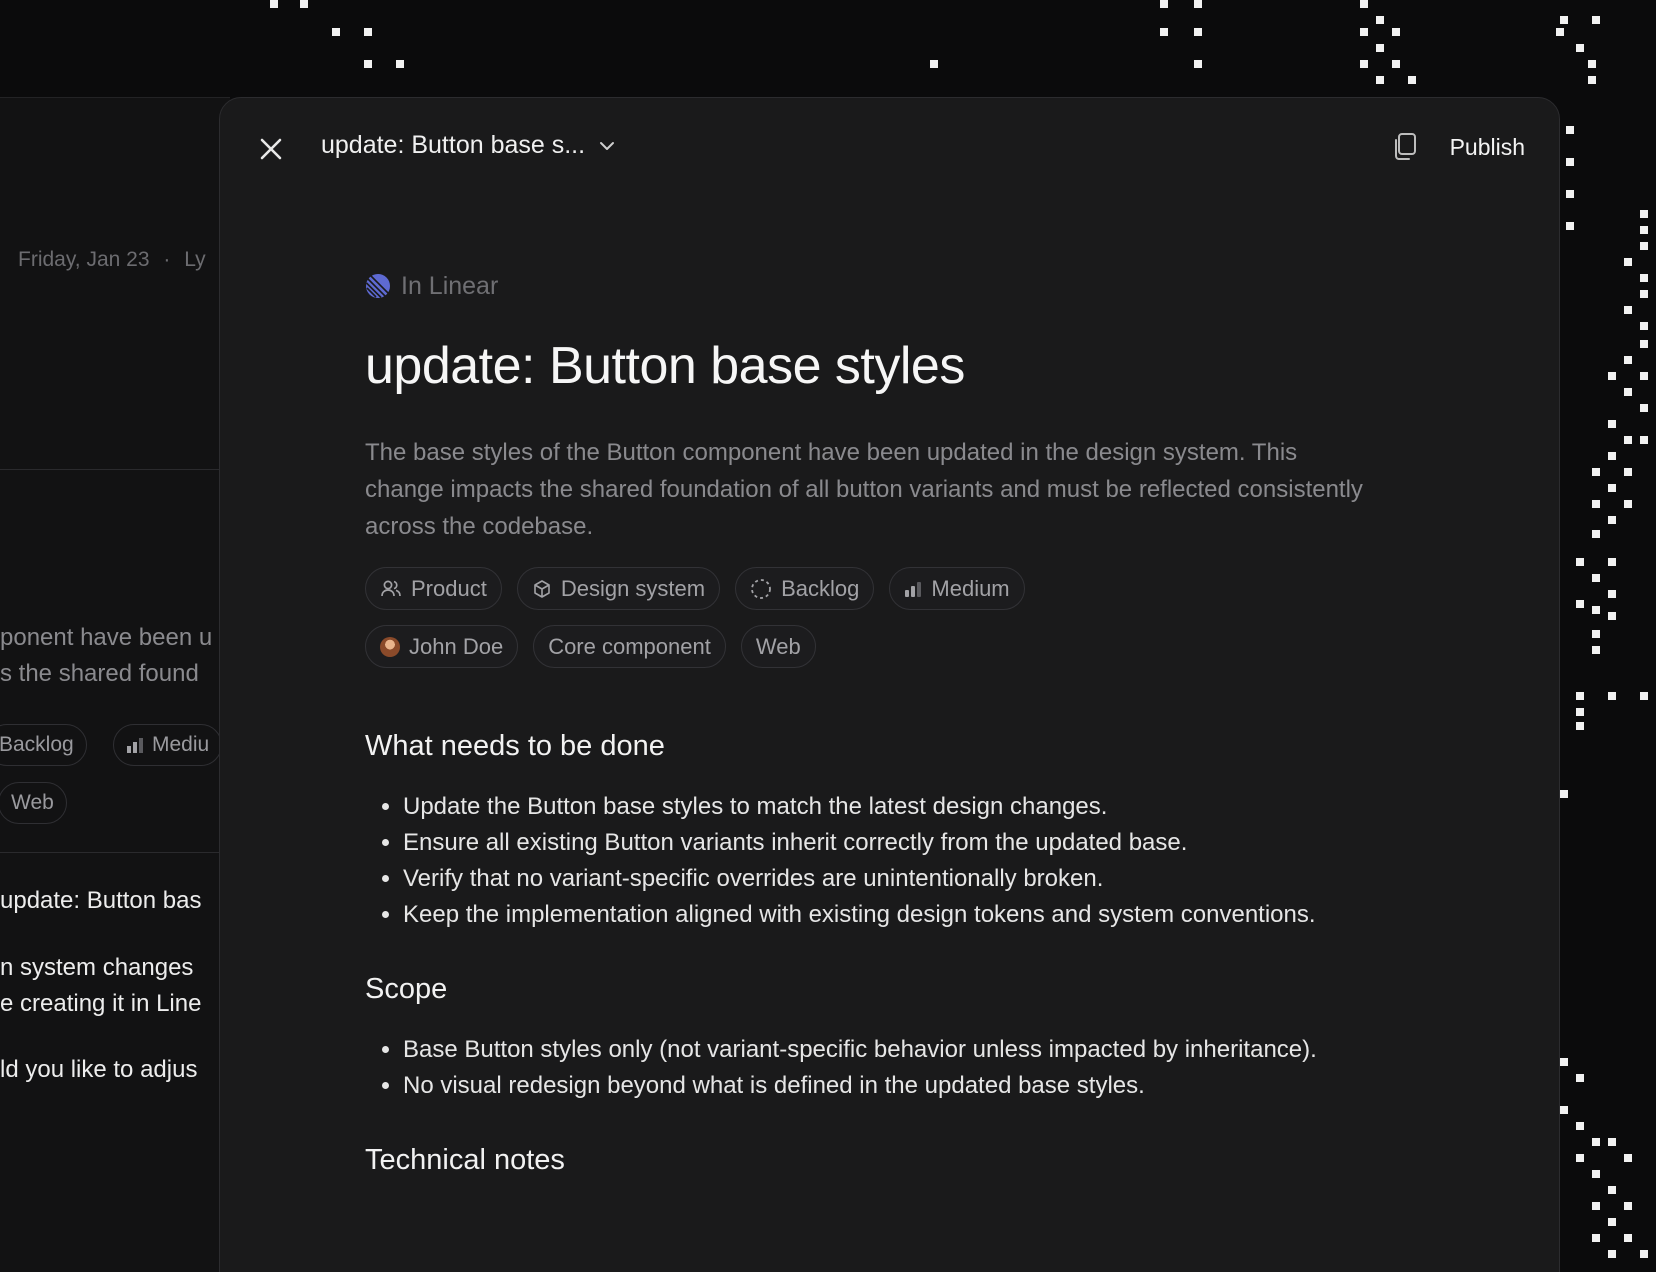 This screenshot has height=1272, width=1656. Describe the element at coordinates (515, 746) in the screenshot. I see `section-heading: What needs to be done` at that location.